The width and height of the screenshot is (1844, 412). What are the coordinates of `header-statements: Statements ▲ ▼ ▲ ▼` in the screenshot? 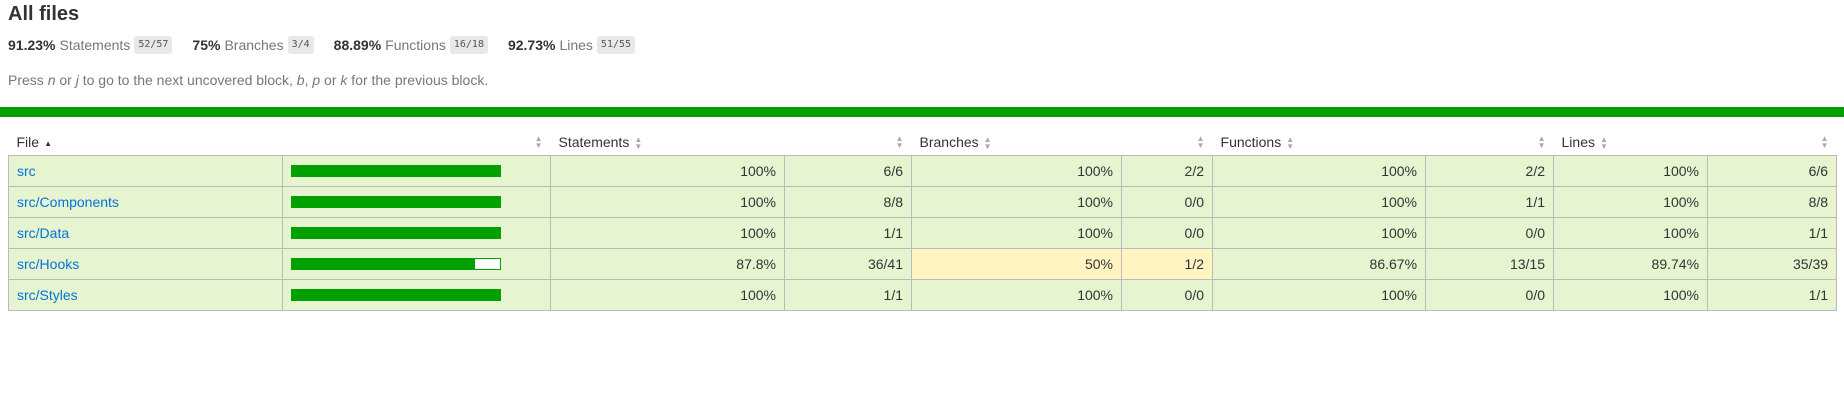 It's located at (731, 142).